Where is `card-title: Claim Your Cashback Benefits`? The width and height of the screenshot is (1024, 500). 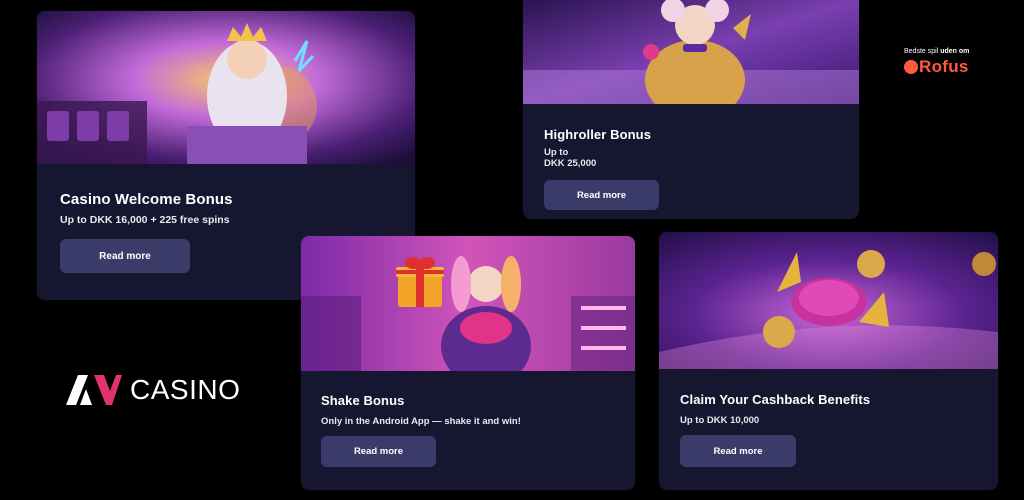 card-title: Claim Your Cashback Benefits is located at coordinates (775, 399).